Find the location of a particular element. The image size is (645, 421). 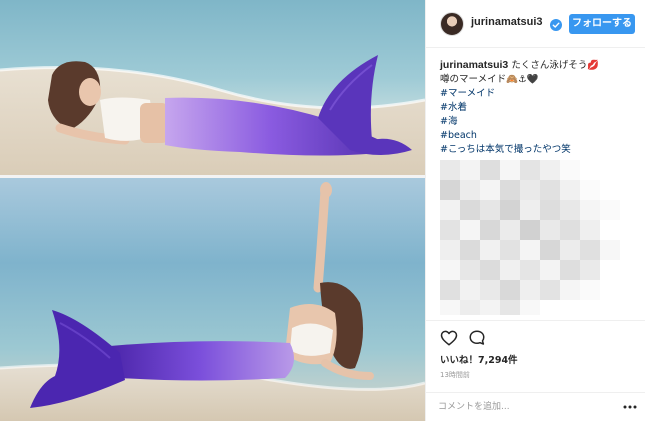

post-header: jurinamatsui3 フォローする is located at coordinates (535, 24).